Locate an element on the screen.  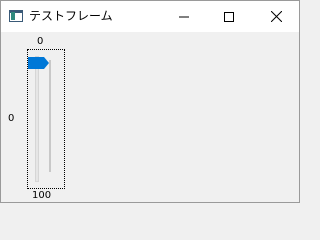
close-icon is located at coordinates (276, 16).